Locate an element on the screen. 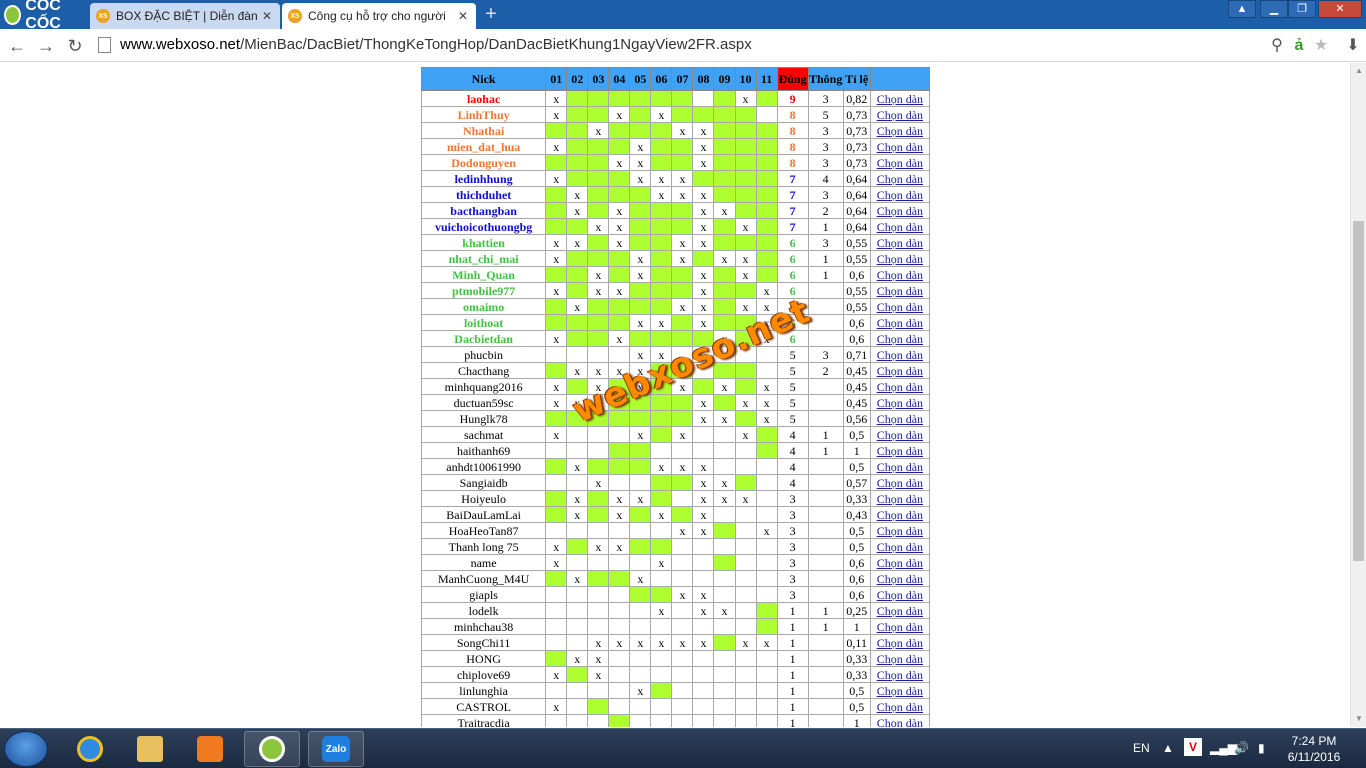  minimize-icon: ▁ is located at coordinates (1274, 9).